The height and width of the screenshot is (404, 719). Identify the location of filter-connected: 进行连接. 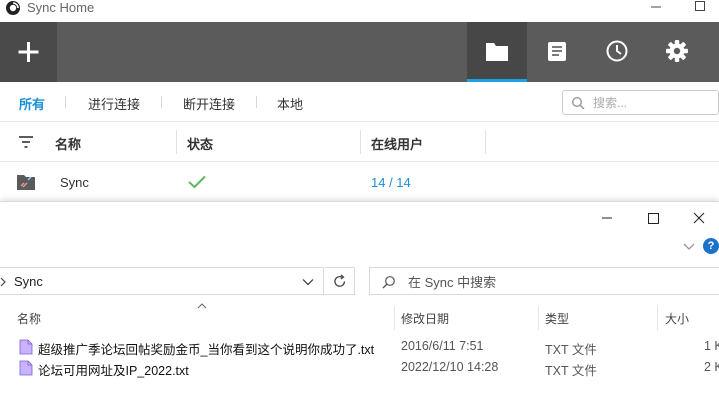
(114, 103).